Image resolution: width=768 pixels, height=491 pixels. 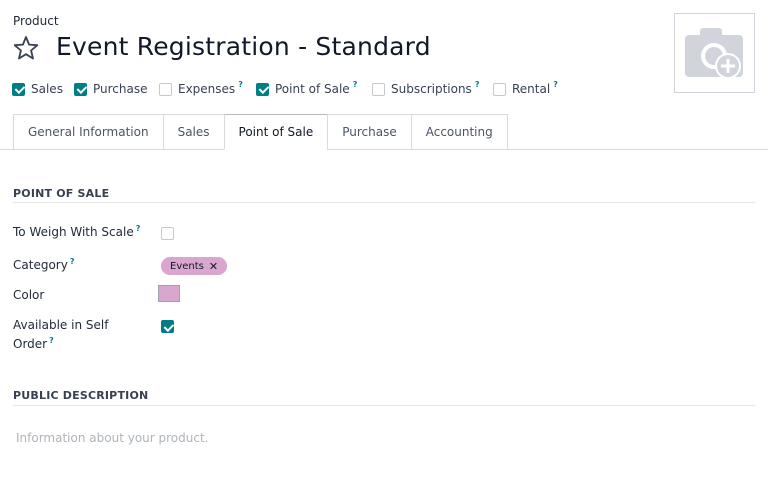 What do you see at coordinates (207, 89) in the screenshot?
I see `option-label: Expenses` at bounding box center [207, 89].